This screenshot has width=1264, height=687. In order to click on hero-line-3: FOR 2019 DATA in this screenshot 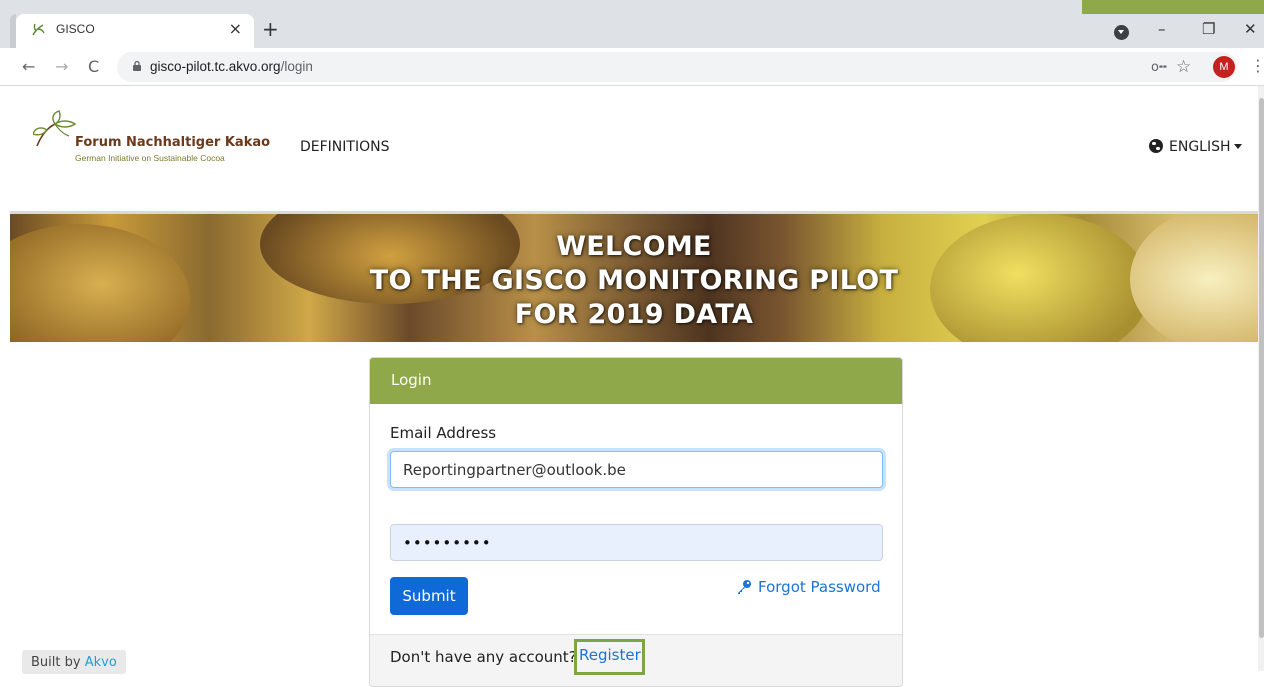, I will do `click(634, 314)`.